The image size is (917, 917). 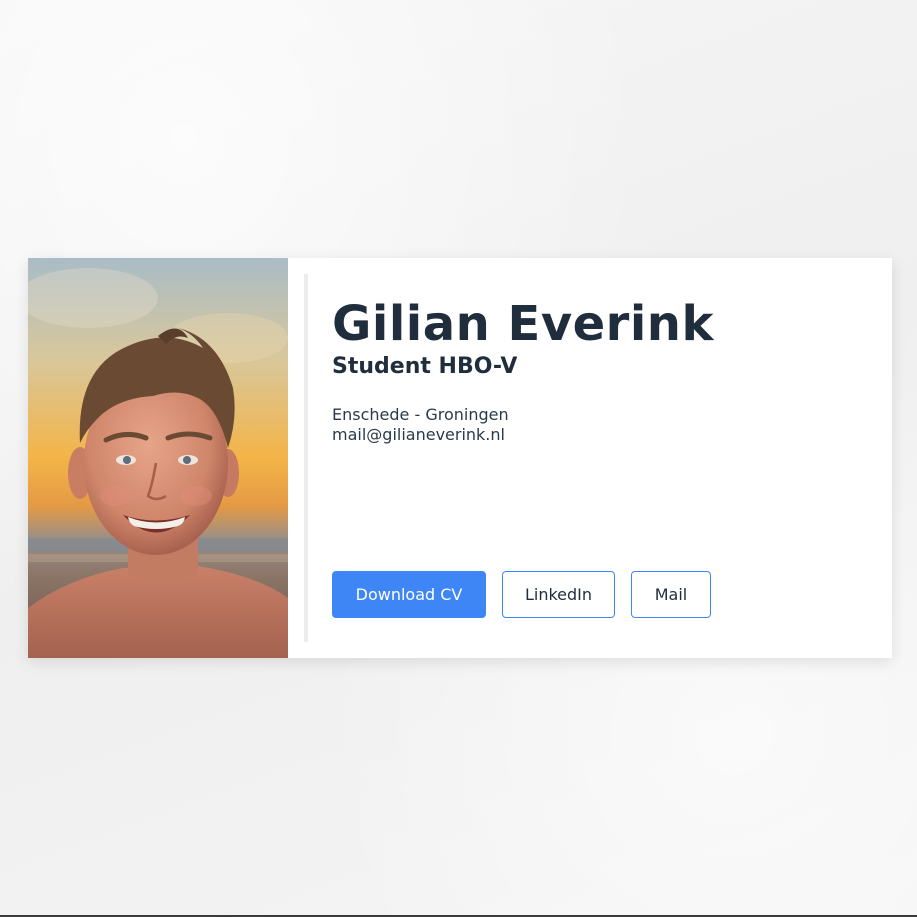 What do you see at coordinates (409, 594) in the screenshot?
I see `download-cv-button: Download CV` at bounding box center [409, 594].